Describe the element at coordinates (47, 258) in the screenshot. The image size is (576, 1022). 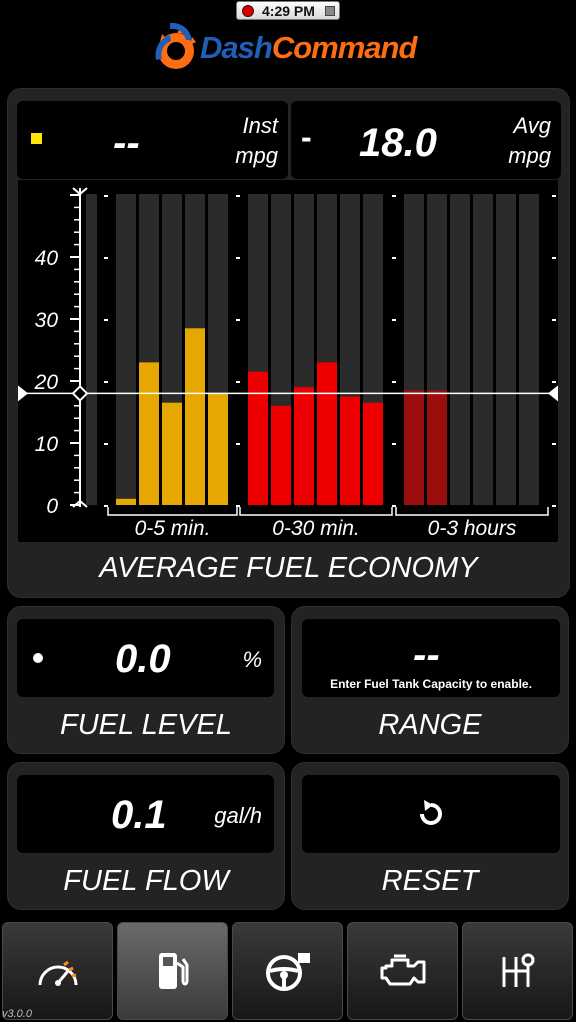
I see `y-tick-label: 40` at that location.